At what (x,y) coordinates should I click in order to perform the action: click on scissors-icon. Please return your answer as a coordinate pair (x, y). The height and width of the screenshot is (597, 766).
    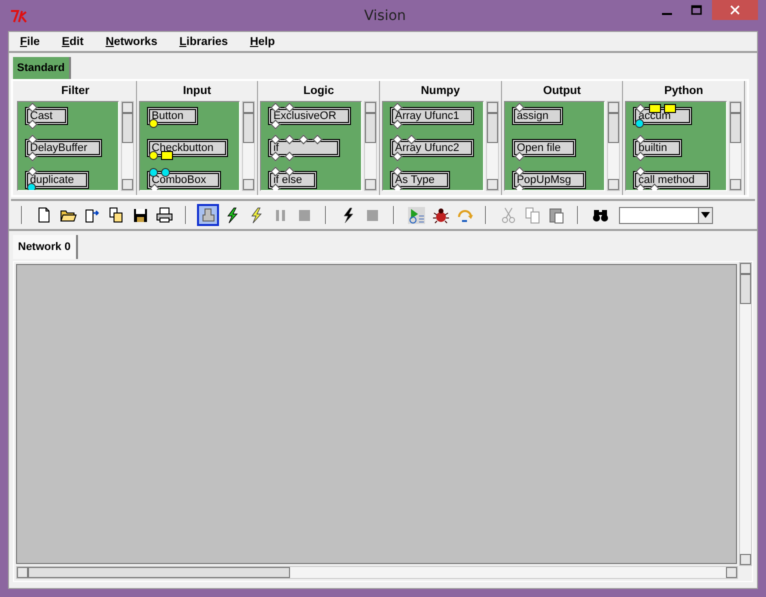
    Looking at the image, I should click on (508, 215).